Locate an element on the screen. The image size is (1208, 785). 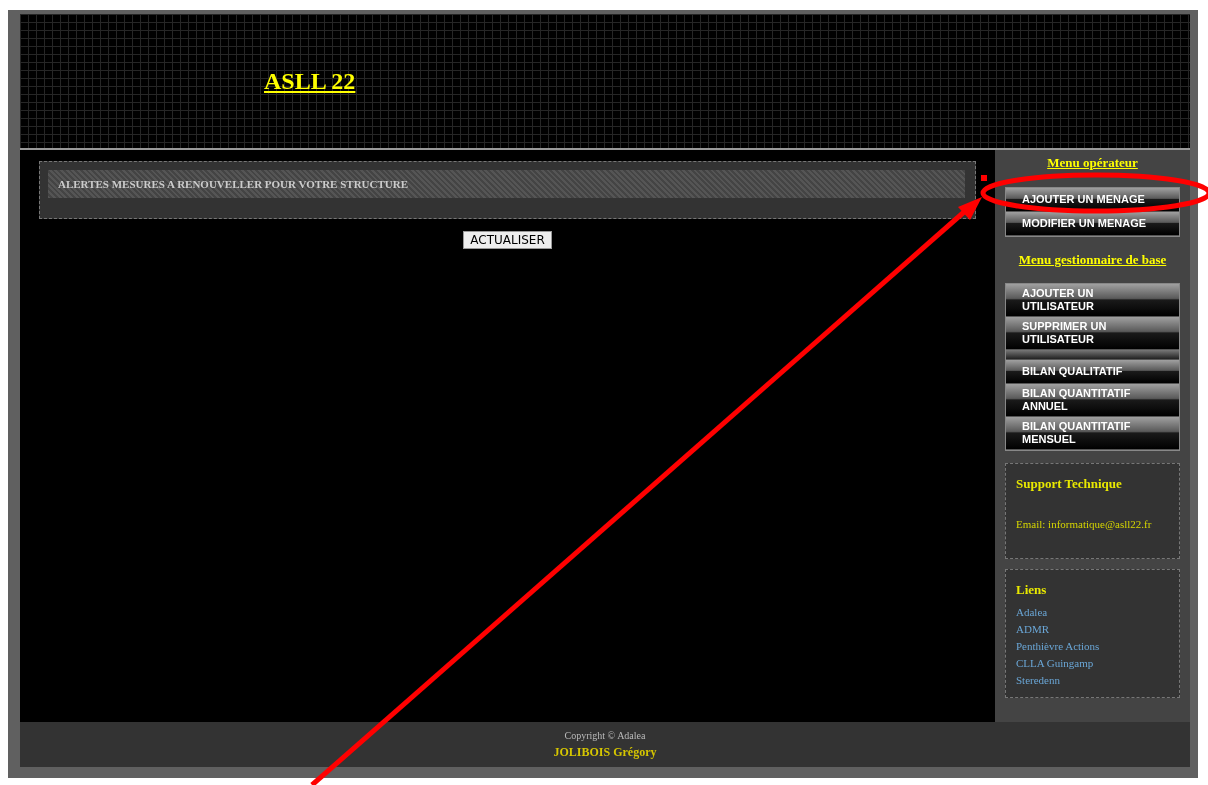
links-title: Liens is located at coordinates (1032, 590).